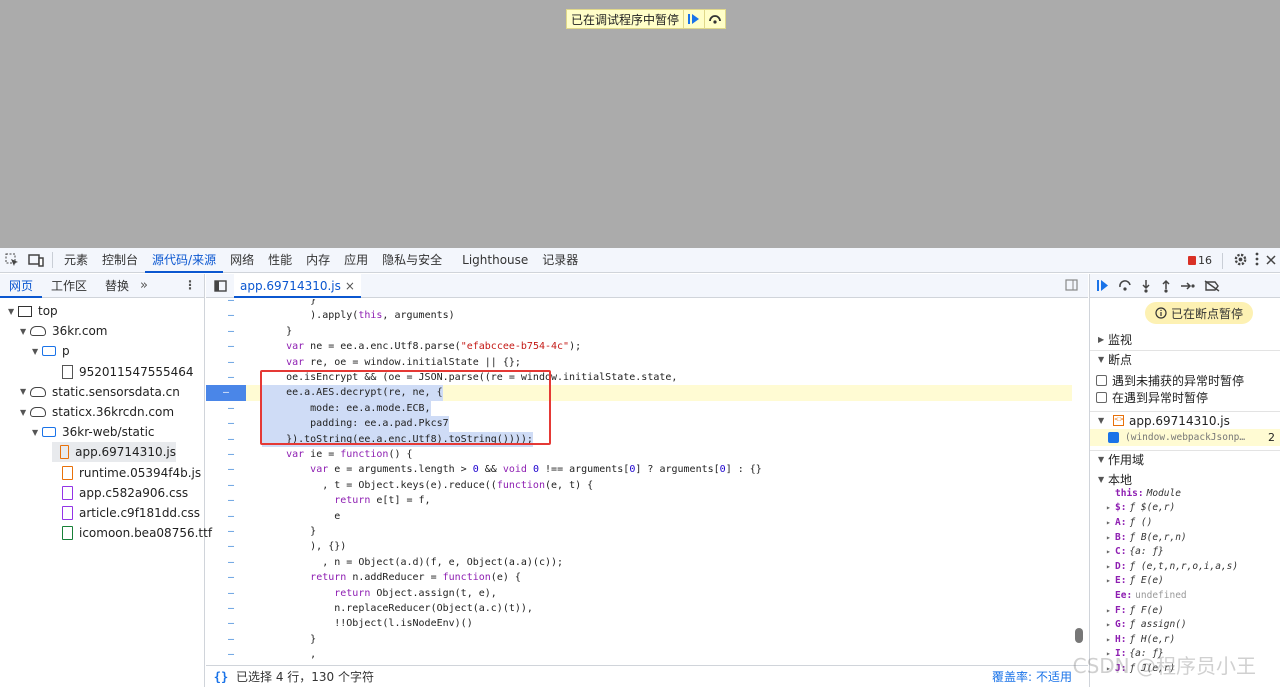 Image resolution: width=1280 pixels, height=687 pixels. Describe the element at coordinates (120, 493) in the screenshot. I see `tree-item: app.c582a906.css` at that location.